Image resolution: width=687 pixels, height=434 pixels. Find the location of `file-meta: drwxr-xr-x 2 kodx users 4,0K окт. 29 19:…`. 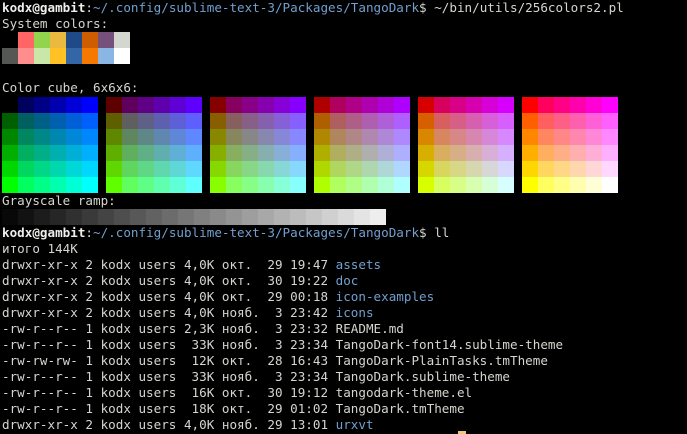

file-meta: drwxr-xr-x 2 kodx users 4,0K окт. 29 19:… is located at coordinates (169, 264).